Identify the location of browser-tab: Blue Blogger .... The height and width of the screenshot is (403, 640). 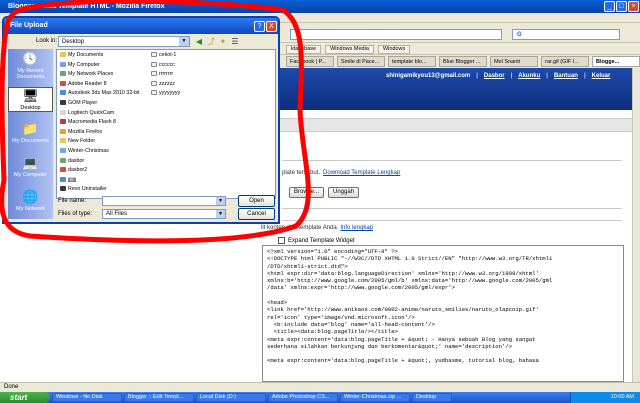
(463, 61).